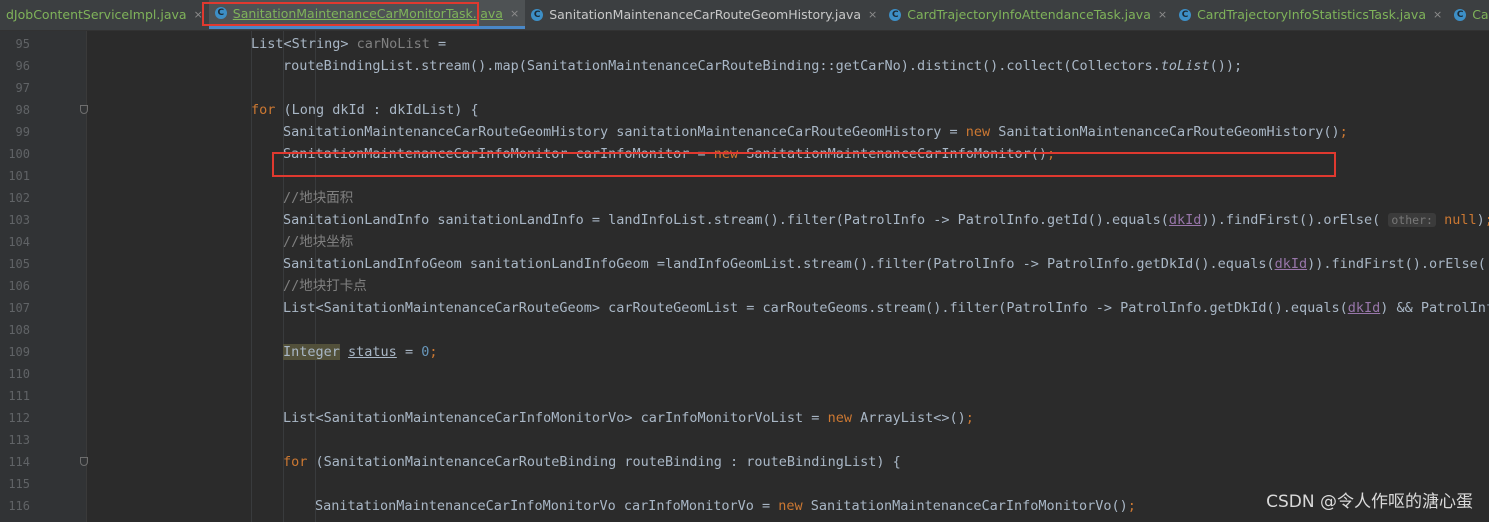  What do you see at coordinates (22, 88) in the screenshot?
I see `line-number: 97` at bounding box center [22, 88].